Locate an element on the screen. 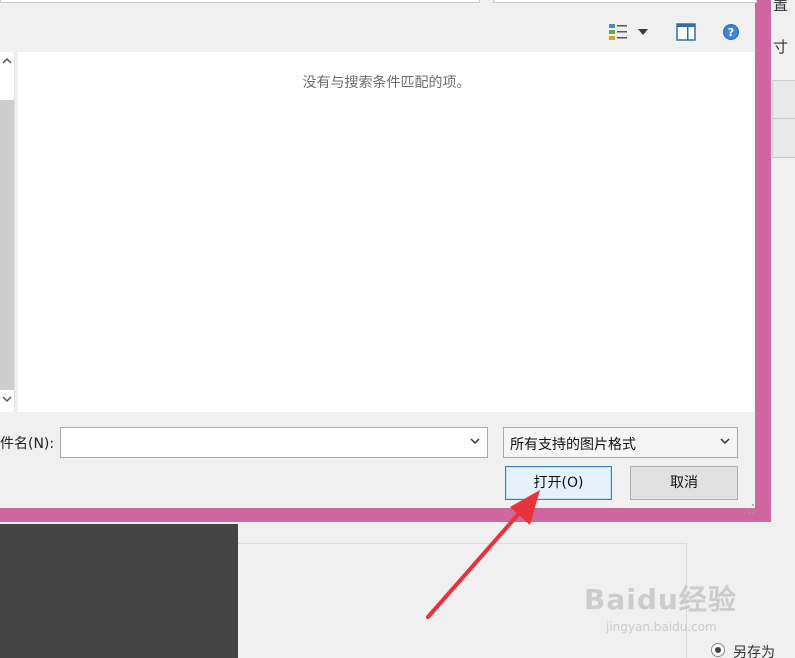  background-divider-horizontal is located at coordinates (462, 543).